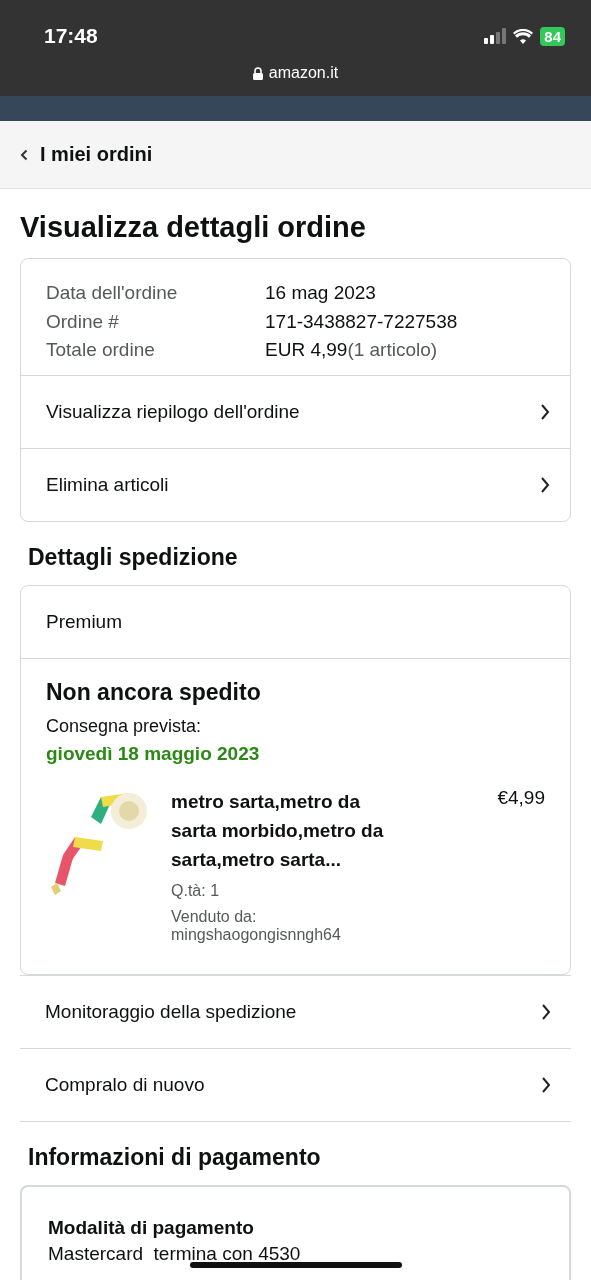 The width and height of the screenshot is (591, 1280). I want to click on page-title: Visualizza dettagli ordine, so click(193, 227).